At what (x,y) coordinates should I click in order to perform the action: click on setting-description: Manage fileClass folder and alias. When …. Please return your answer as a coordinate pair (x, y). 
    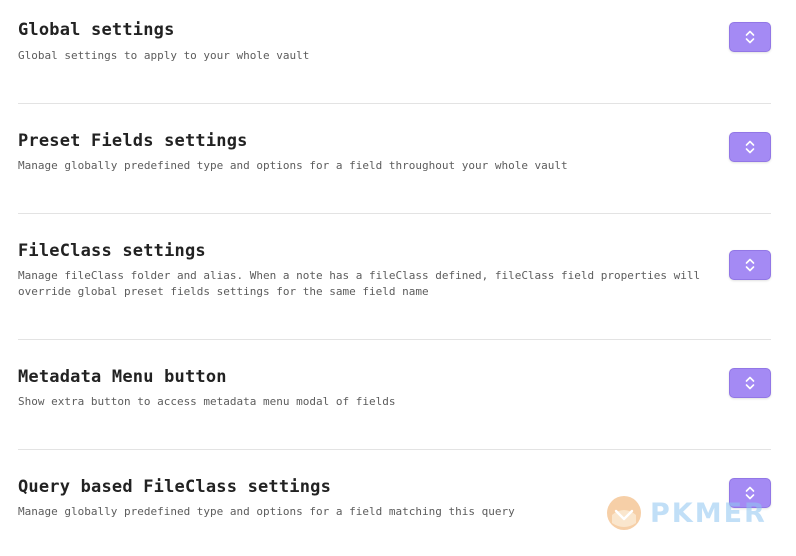
    Looking at the image, I should click on (359, 283).